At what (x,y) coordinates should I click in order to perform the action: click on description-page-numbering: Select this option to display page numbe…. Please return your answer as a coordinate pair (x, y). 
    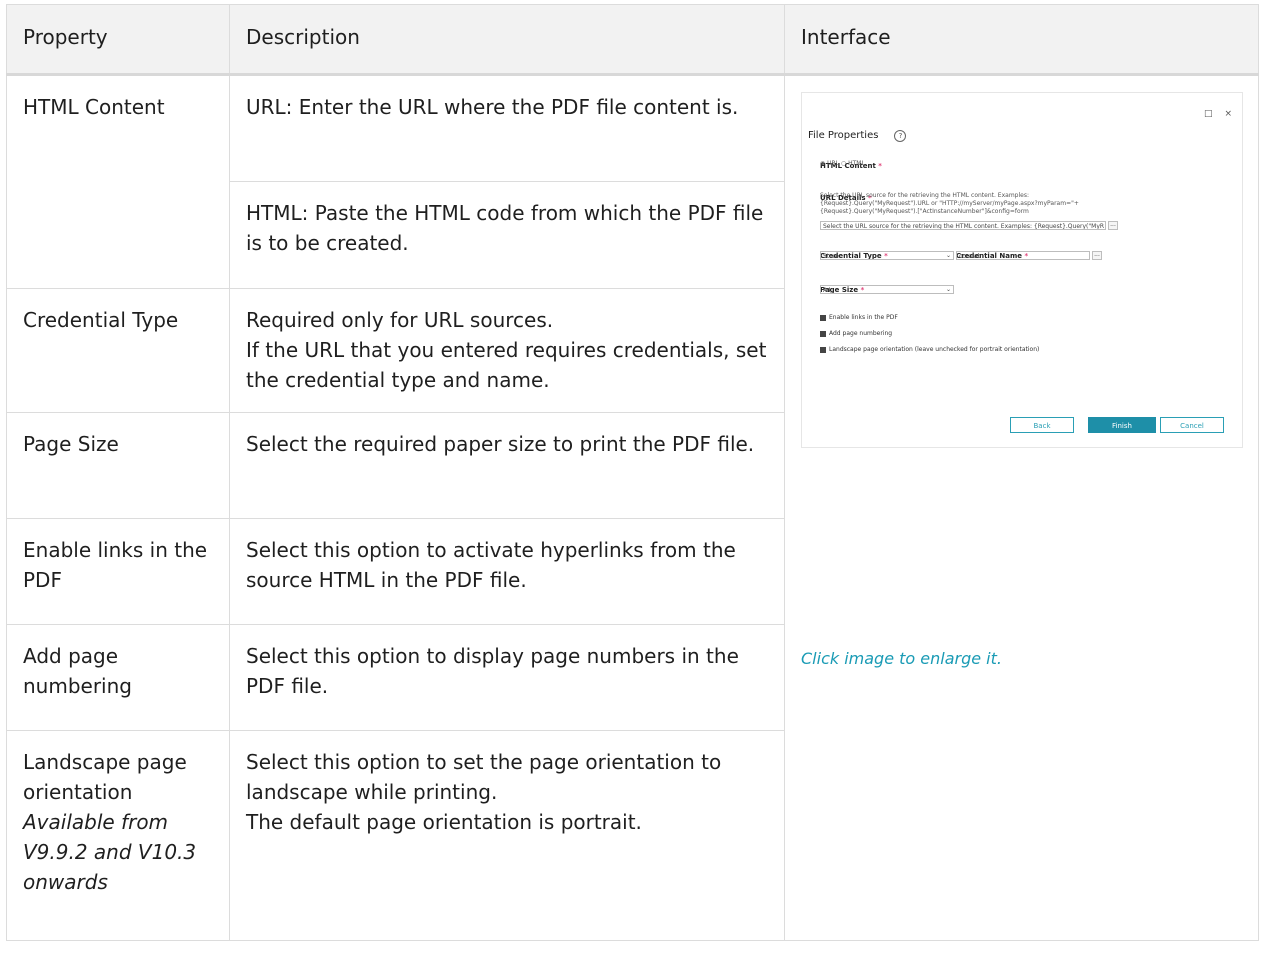
    Looking at the image, I should click on (507, 677).